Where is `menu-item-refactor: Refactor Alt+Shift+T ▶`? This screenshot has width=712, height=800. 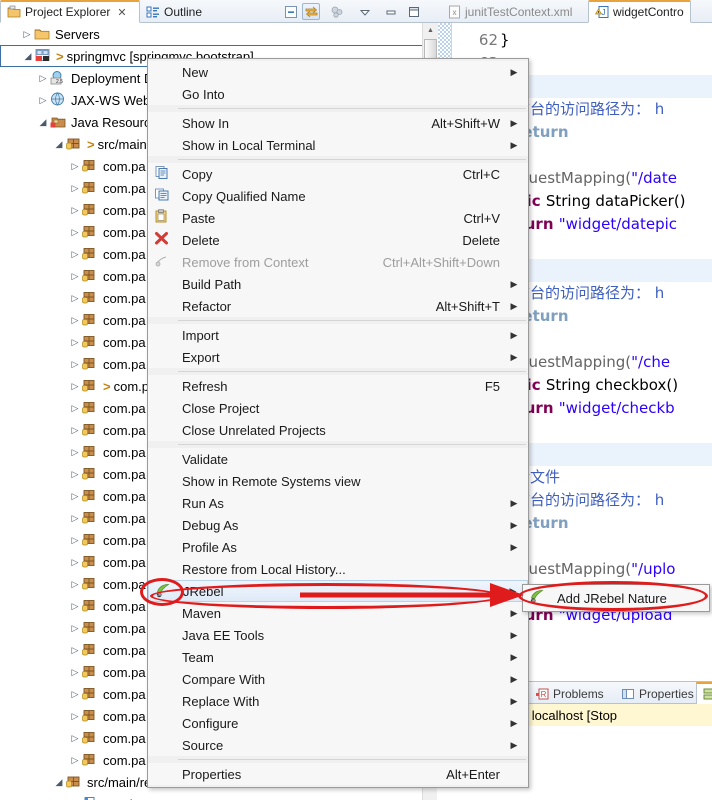 menu-item-refactor: Refactor Alt+Shift+T ▶ is located at coordinates (338, 306).